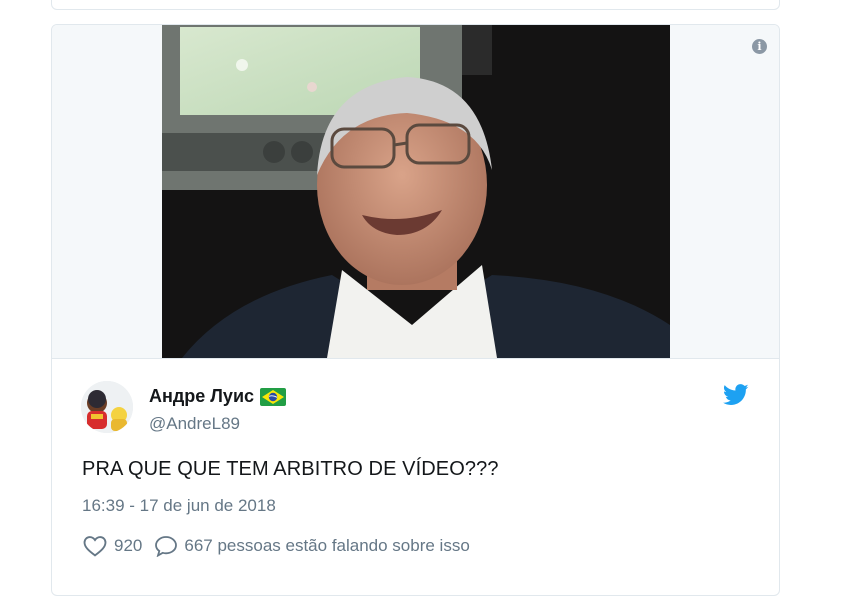 The image size is (850, 596). Describe the element at coordinates (415, 5) in the screenshot. I see `previous-card` at that location.